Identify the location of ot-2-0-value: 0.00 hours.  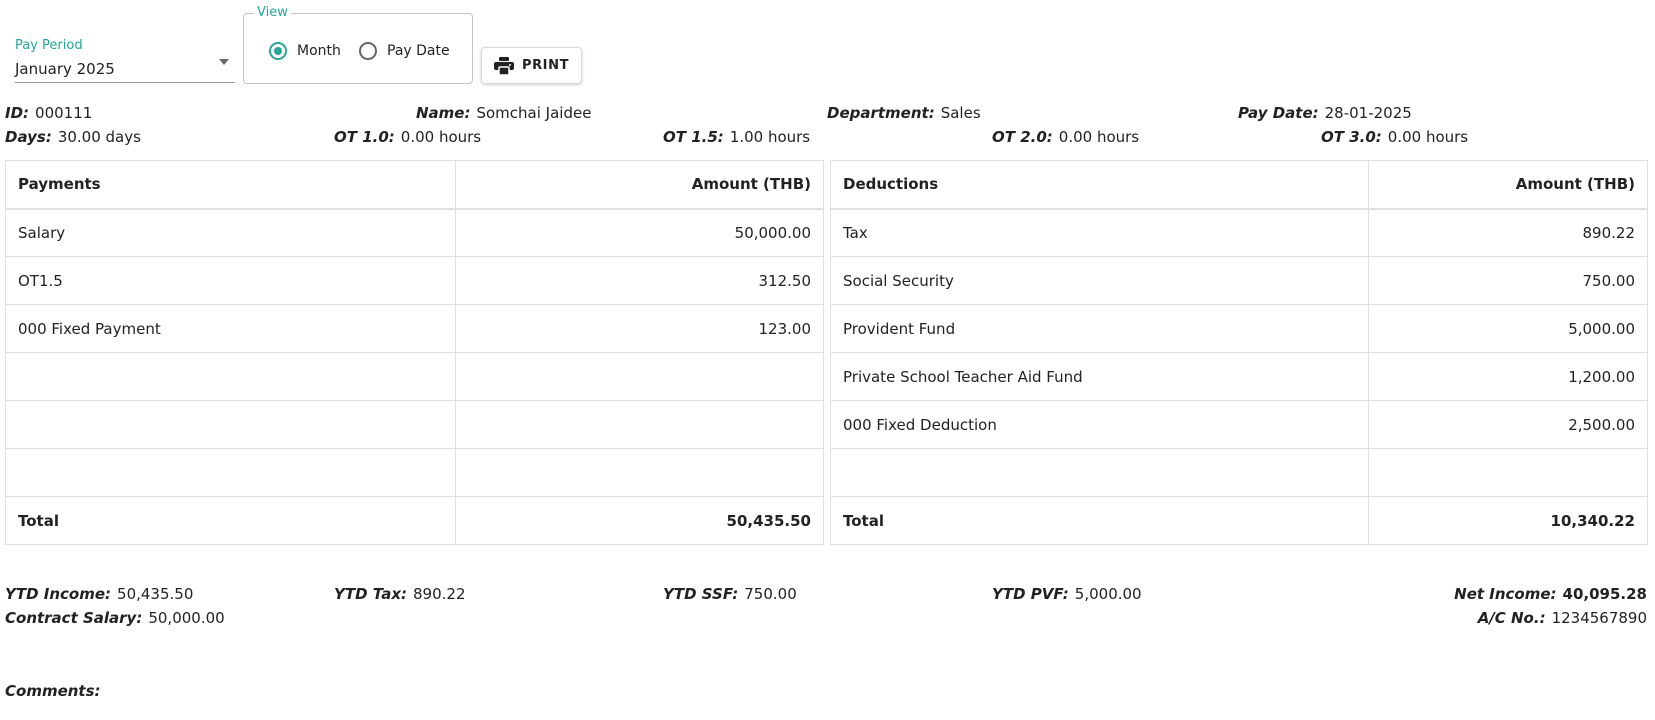
(1099, 137).